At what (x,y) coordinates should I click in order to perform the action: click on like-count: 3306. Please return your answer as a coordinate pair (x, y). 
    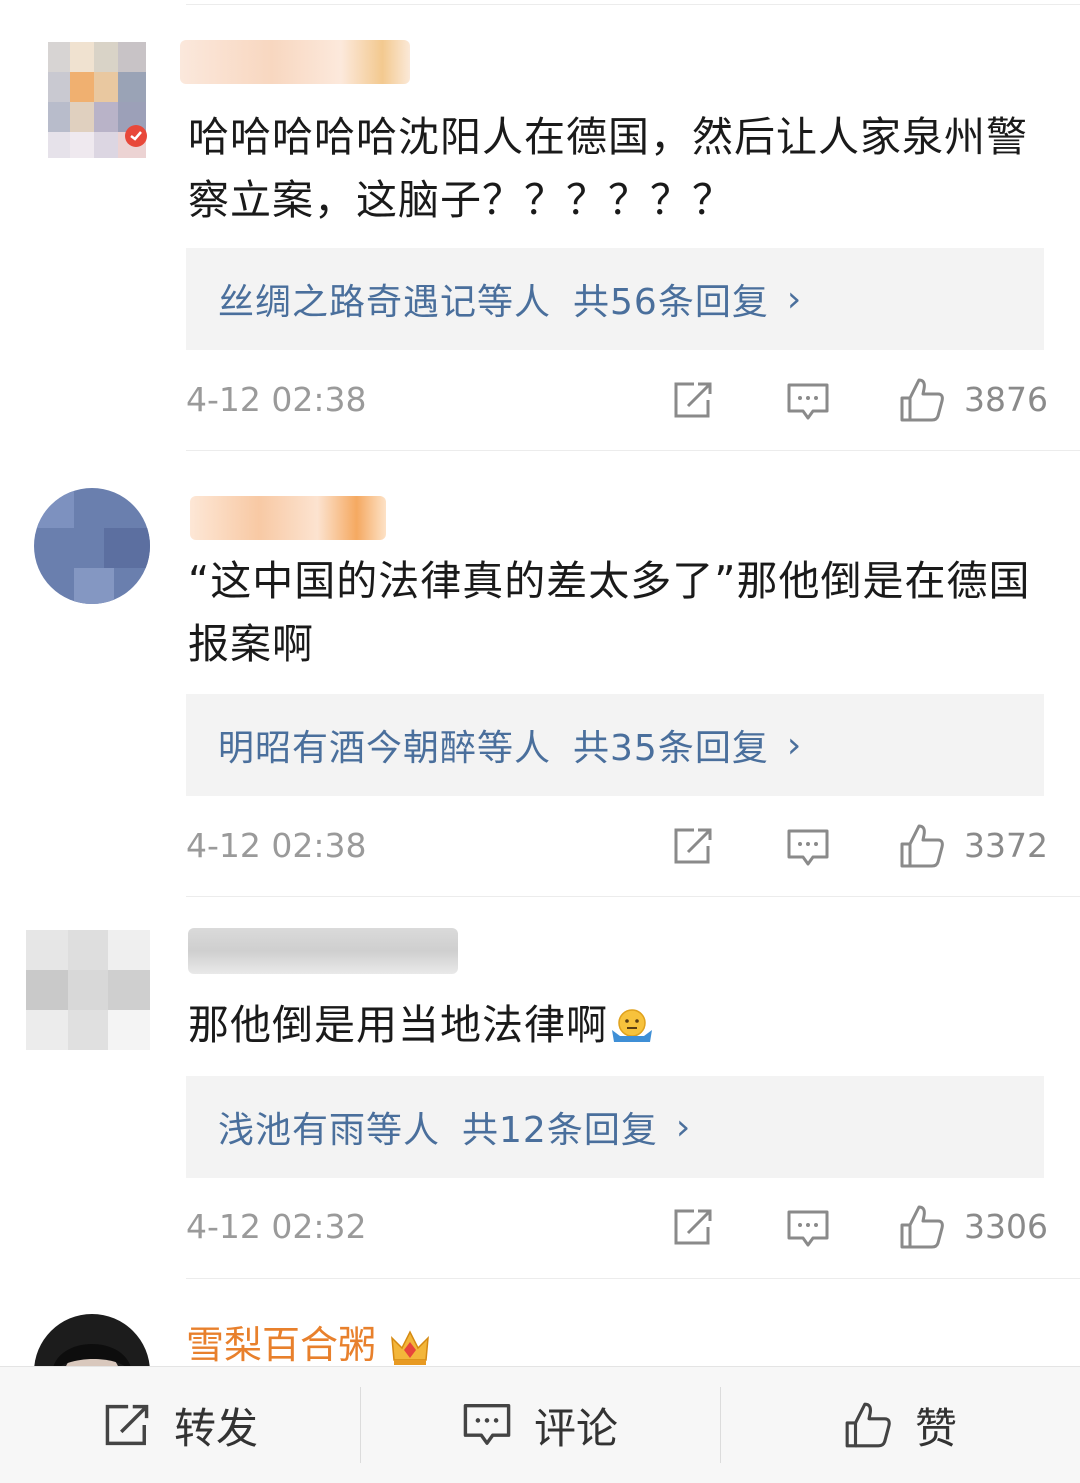
    Looking at the image, I should click on (1006, 1226).